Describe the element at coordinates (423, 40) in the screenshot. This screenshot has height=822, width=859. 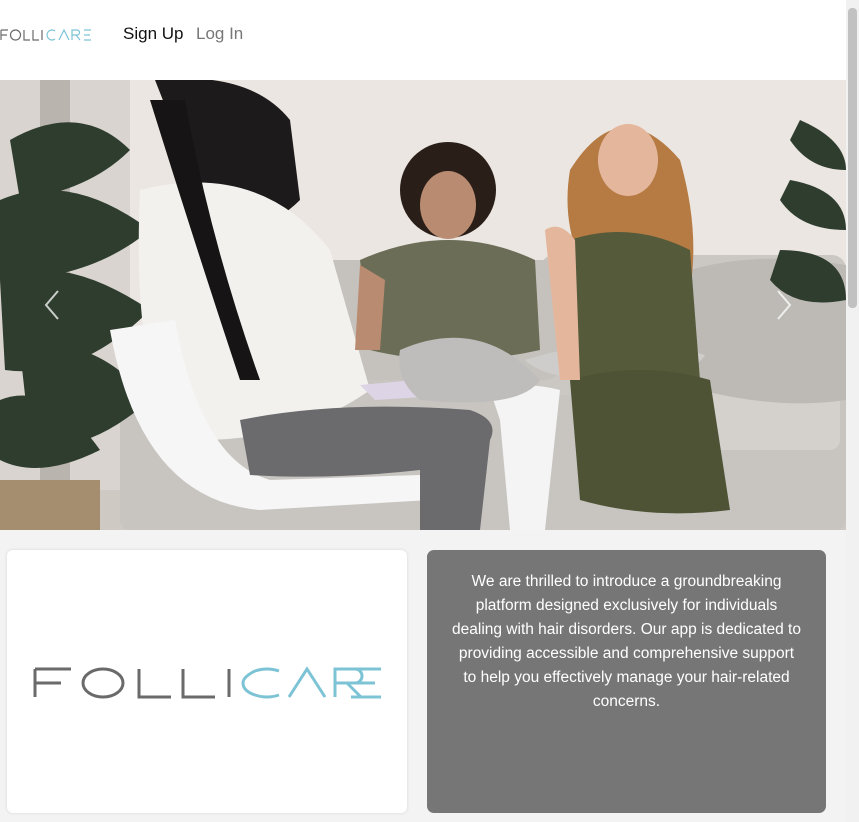
I see `top-navbar: Sign Up Log In` at that location.